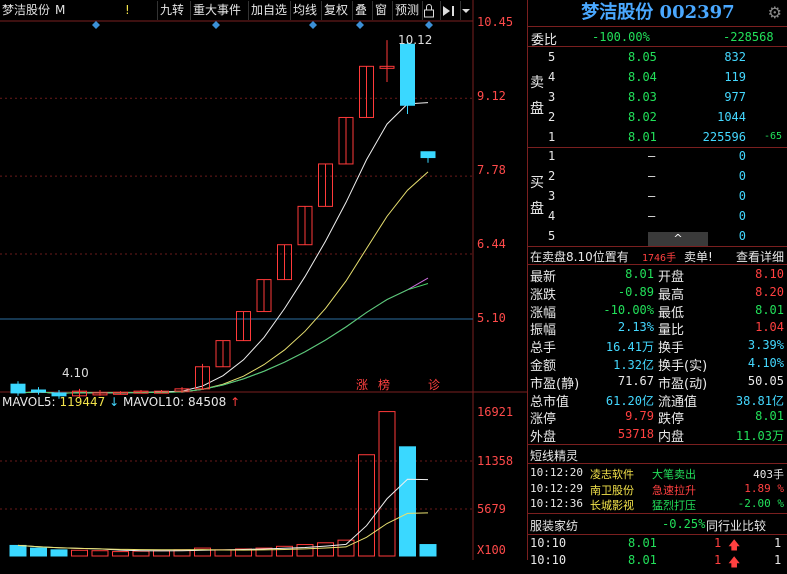 This screenshot has width=787, height=574. What do you see at coordinates (495, 412) in the screenshot?
I see `vol-tick-0: 16921` at bounding box center [495, 412].